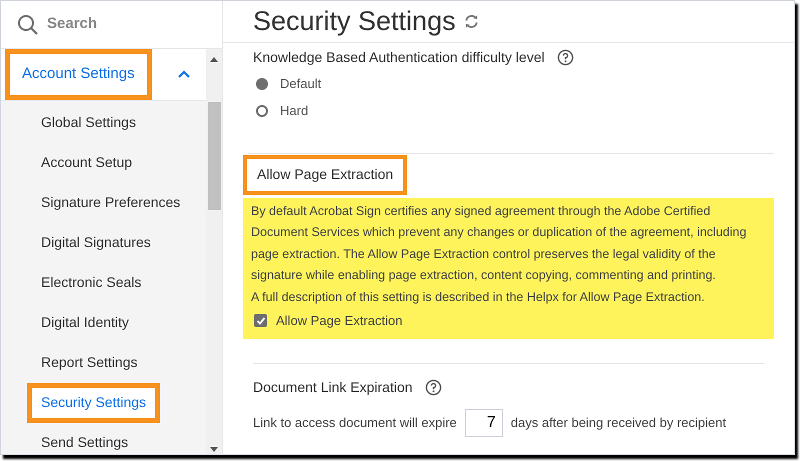 This screenshot has height=461, width=800. What do you see at coordinates (483, 422) in the screenshot?
I see `days-input: 7` at bounding box center [483, 422].